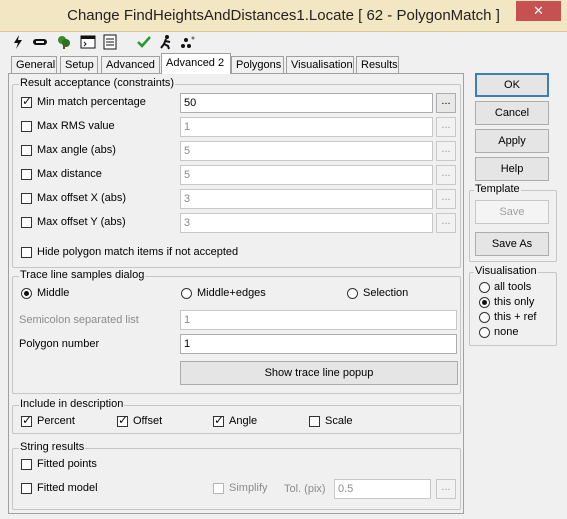  Describe the element at coordinates (64, 42) in the screenshot. I see `plant-icon` at that location.